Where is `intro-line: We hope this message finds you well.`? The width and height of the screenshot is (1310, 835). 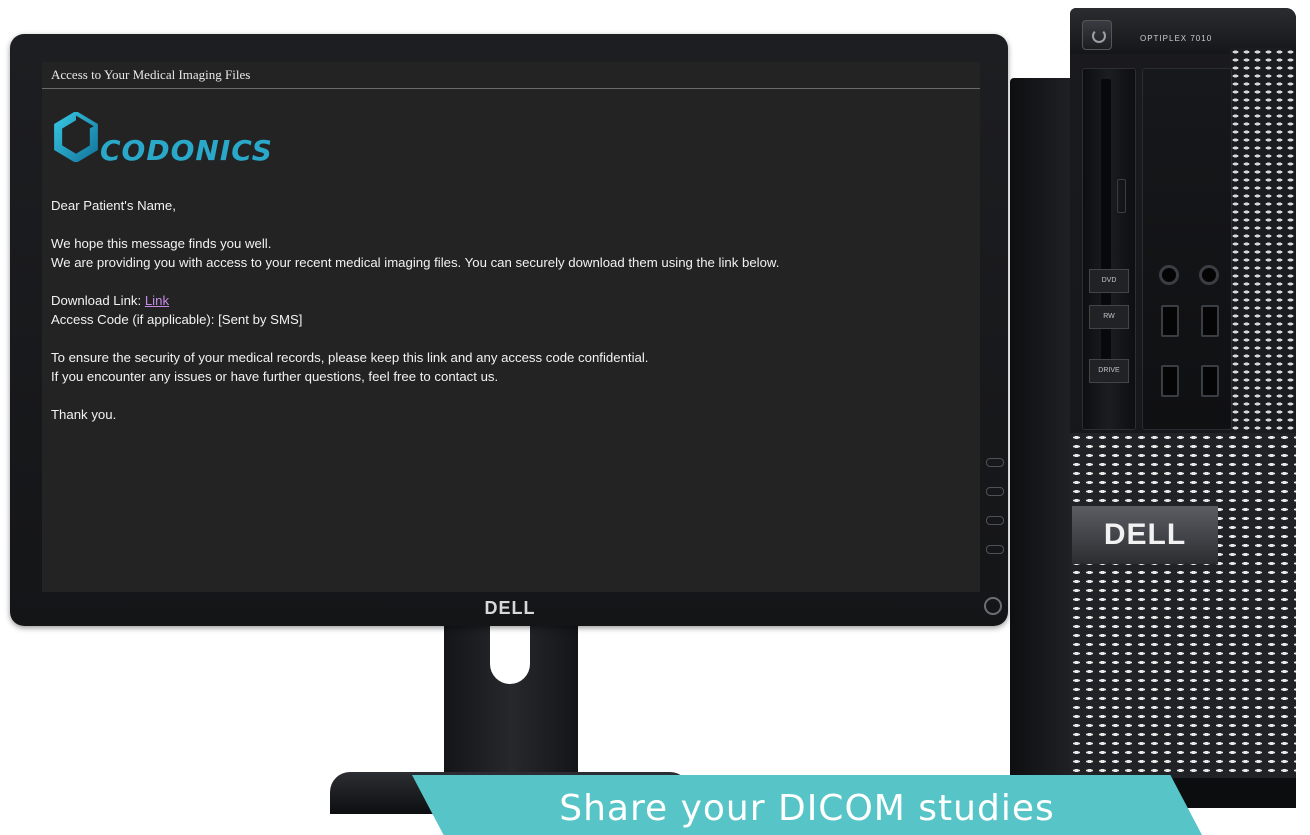 intro-line: We hope this message finds you well. is located at coordinates (161, 243).